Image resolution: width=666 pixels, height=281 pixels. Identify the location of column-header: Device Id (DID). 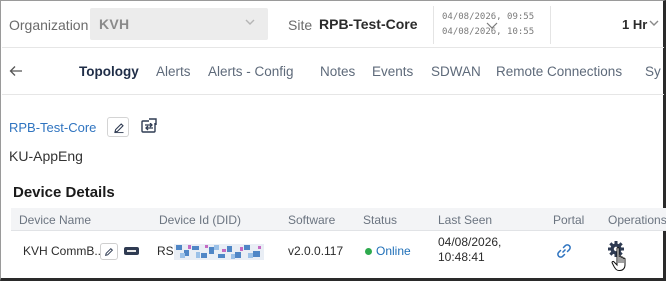
(200, 220).